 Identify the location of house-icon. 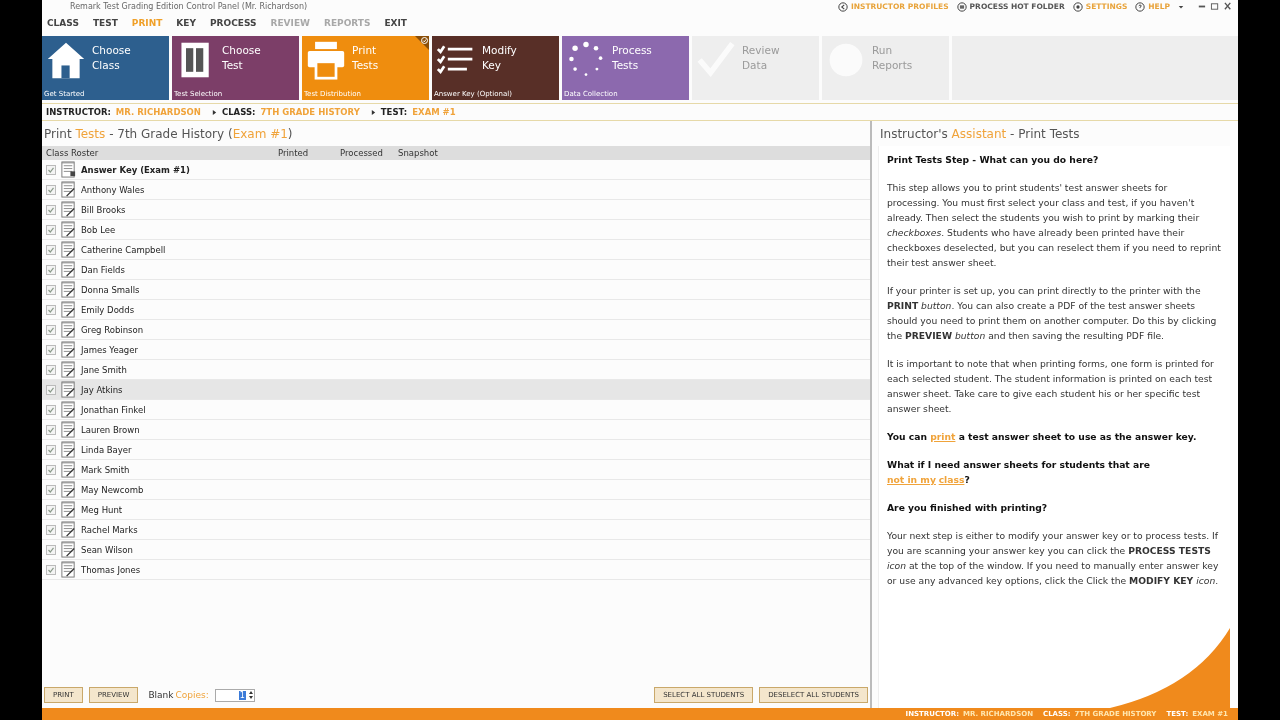
(66, 60).